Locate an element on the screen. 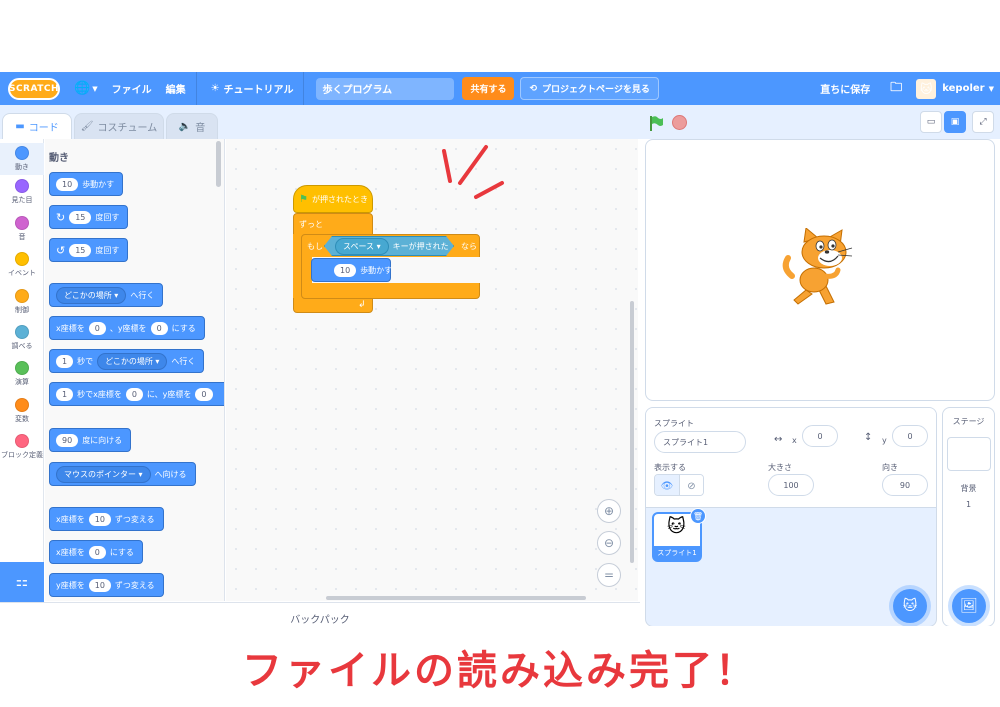  glide-dropdown: どこかの場所 ▾ is located at coordinates (132, 361).